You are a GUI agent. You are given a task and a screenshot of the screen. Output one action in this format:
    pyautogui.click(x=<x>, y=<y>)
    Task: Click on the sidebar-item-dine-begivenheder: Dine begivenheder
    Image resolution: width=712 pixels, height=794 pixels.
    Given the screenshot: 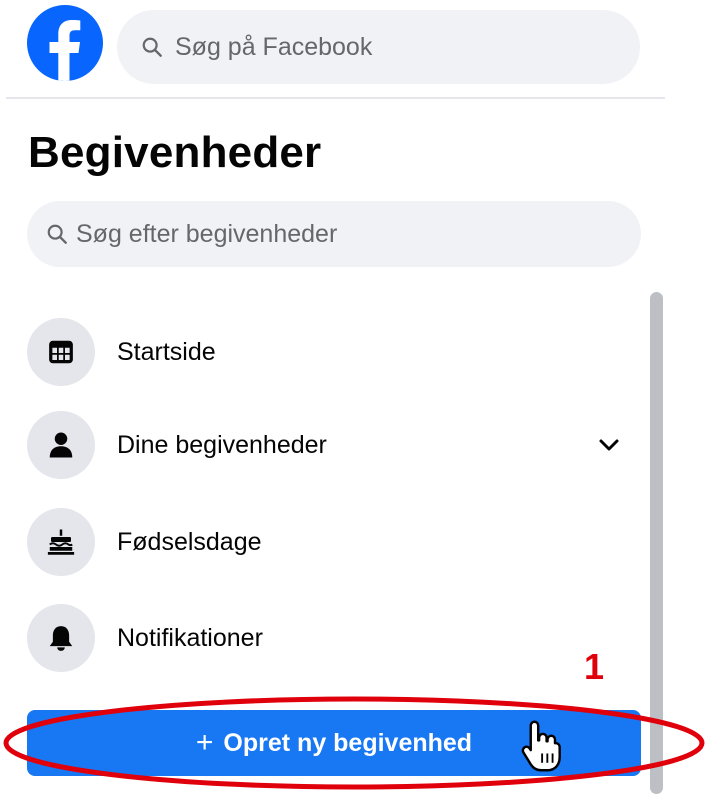 What is the action you would take?
    pyautogui.click(x=327, y=445)
    